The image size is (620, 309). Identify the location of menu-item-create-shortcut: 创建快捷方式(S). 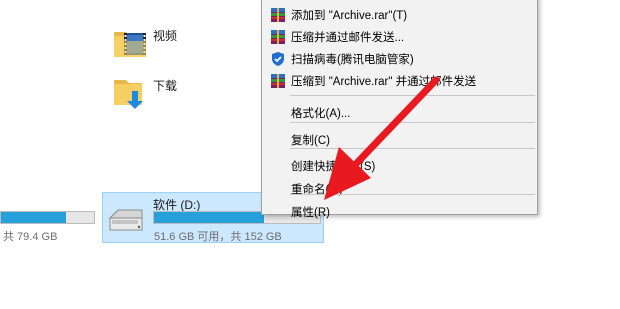
(399, 166).